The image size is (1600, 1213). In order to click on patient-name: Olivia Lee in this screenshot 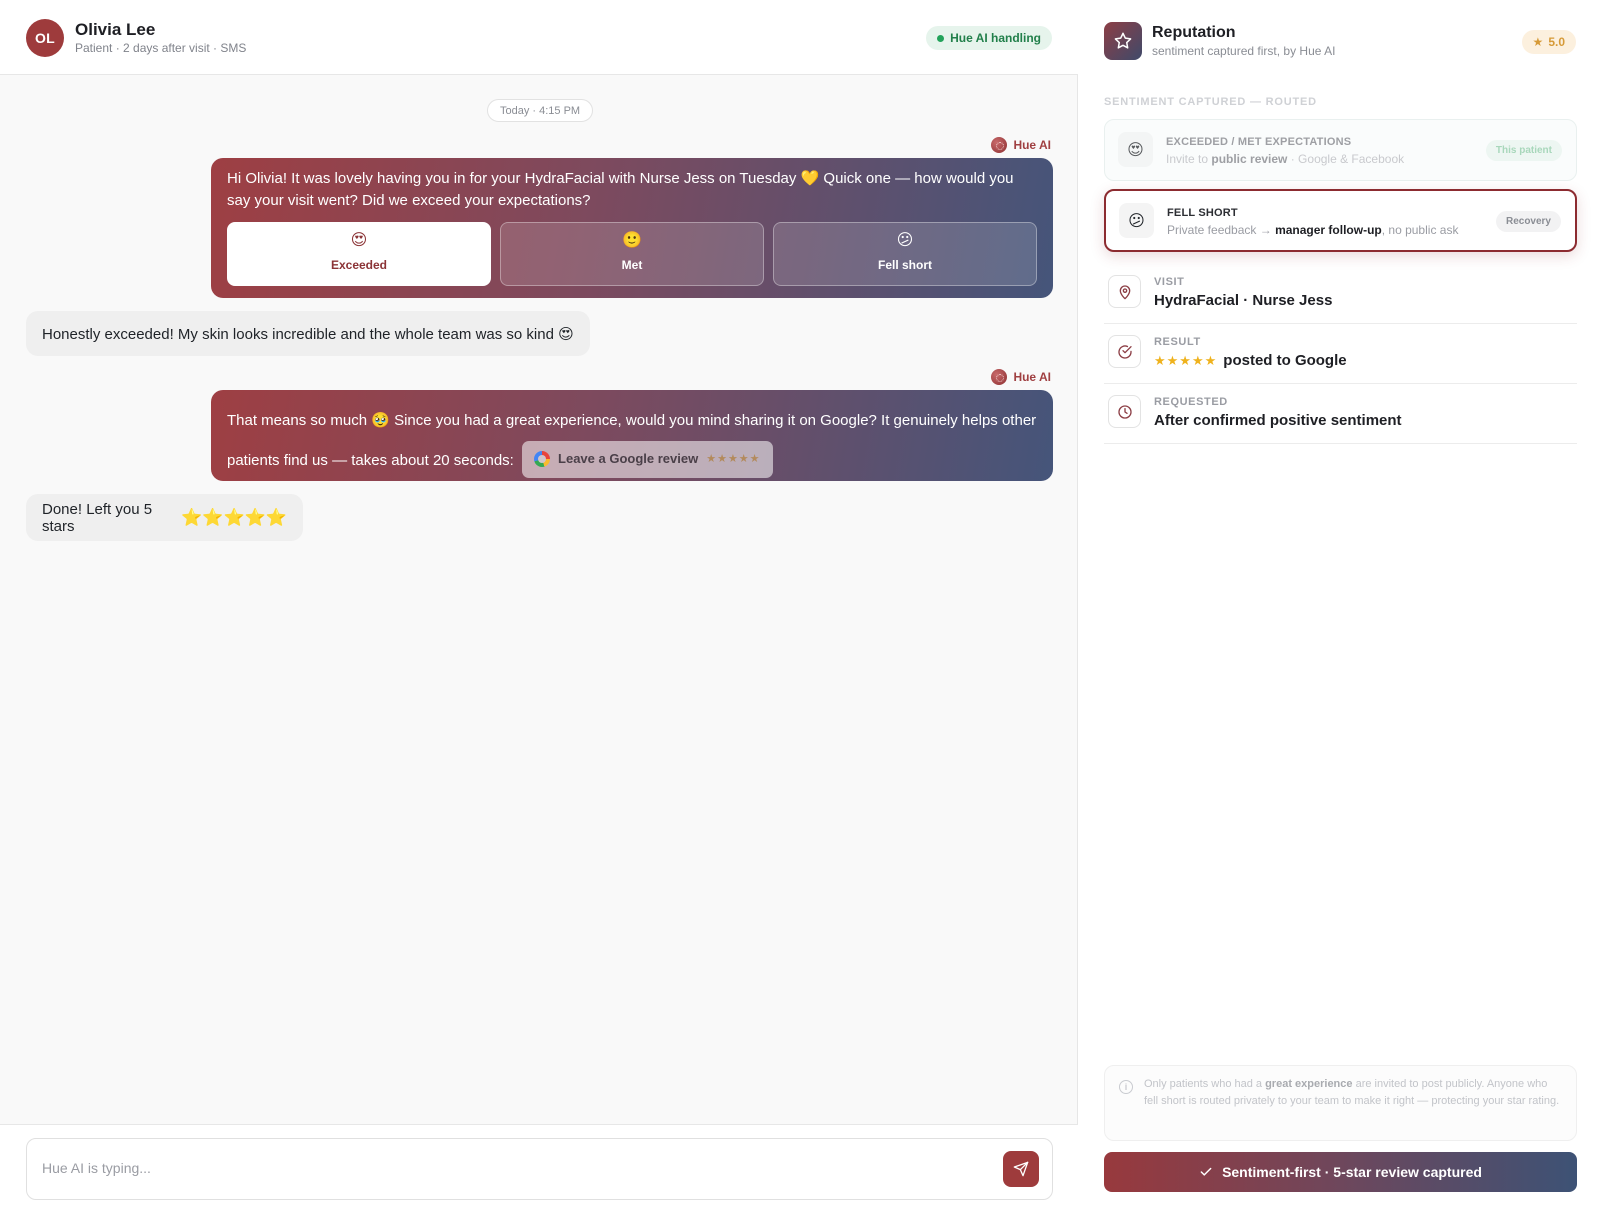, I will do `click(115, 30)`.